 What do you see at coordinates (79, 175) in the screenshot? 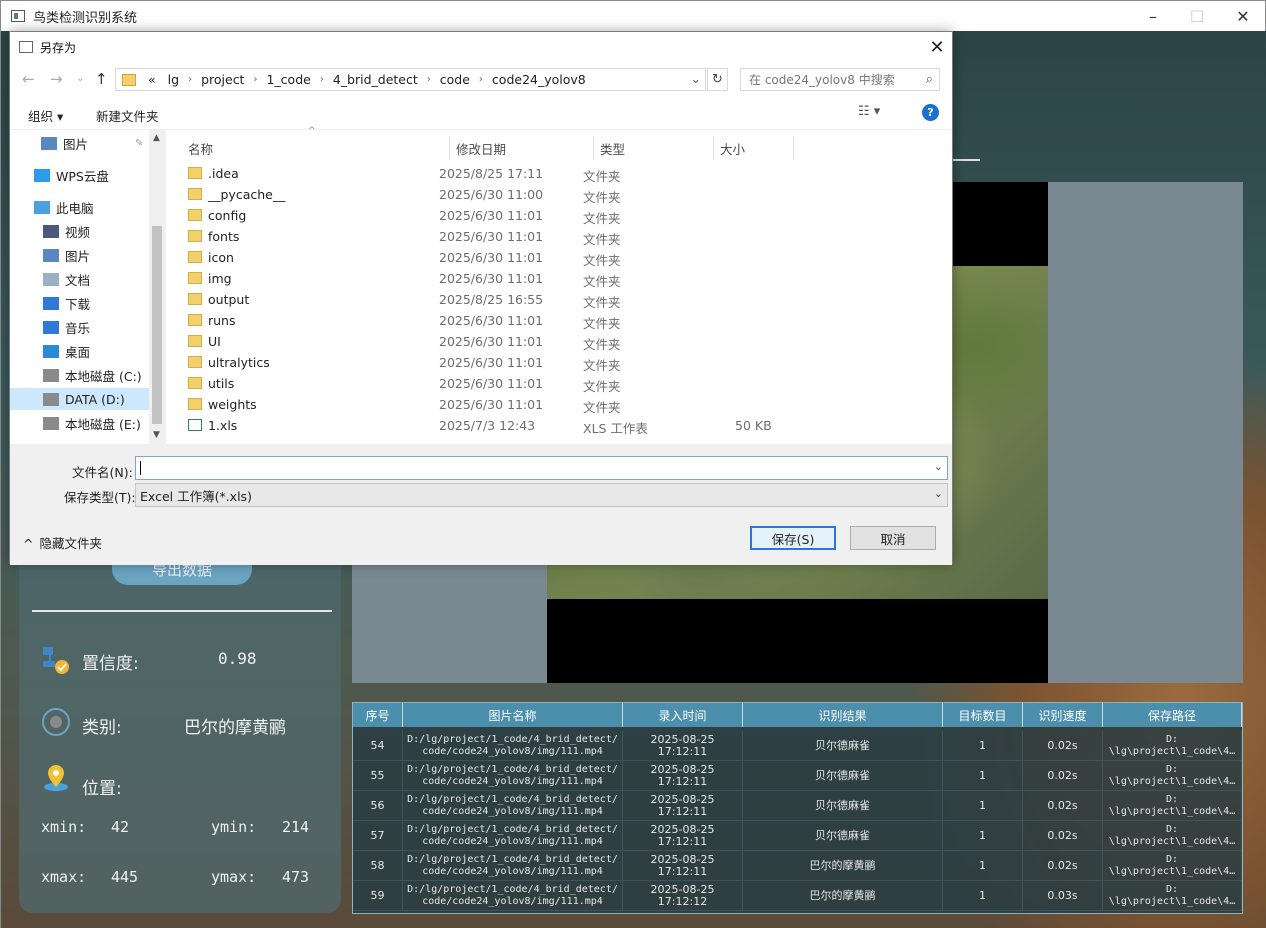
I see `nav-item: WPS云盘` at bounding box center [79, 175].